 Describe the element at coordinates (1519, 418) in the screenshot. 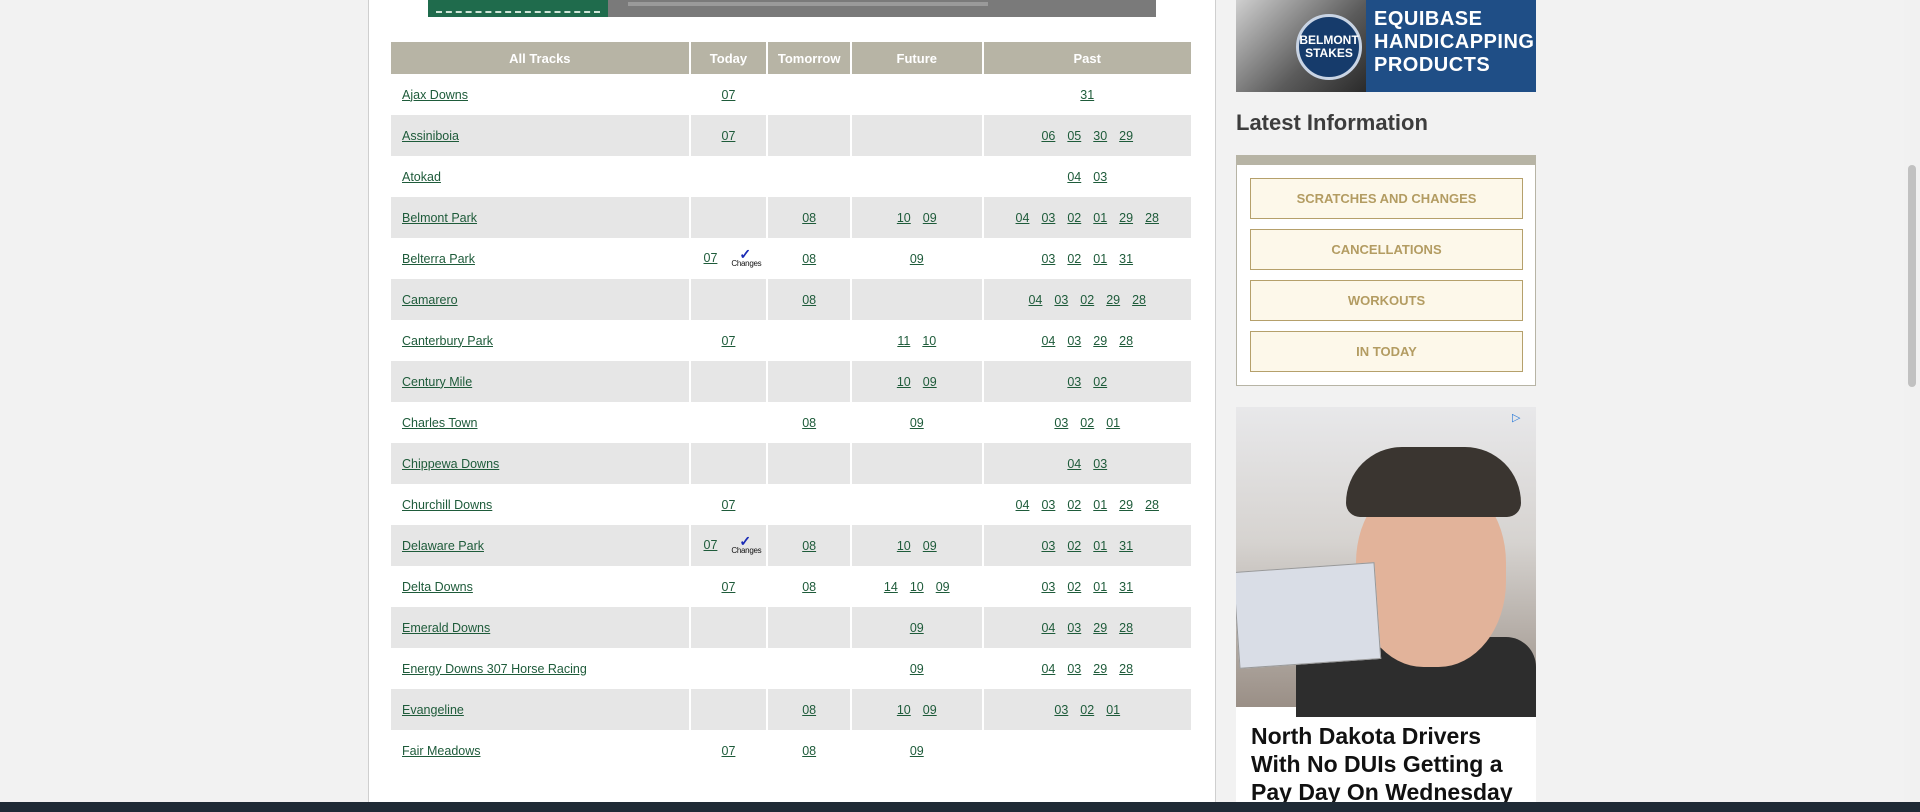

I see `ad-choices-icon: ▷` at that location.